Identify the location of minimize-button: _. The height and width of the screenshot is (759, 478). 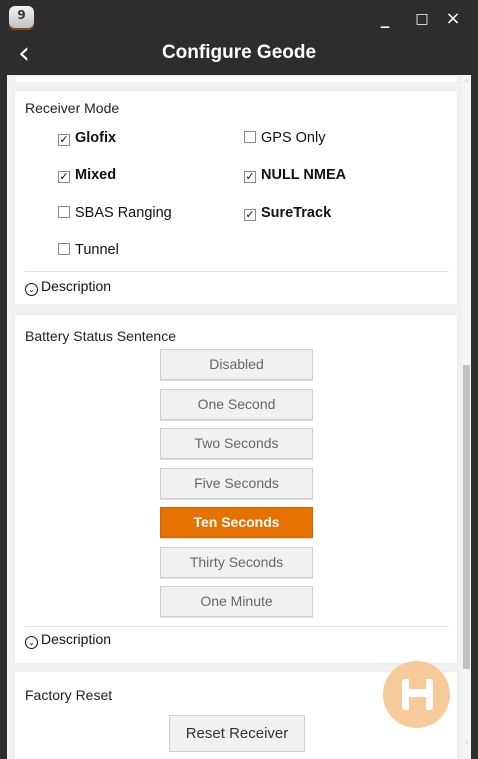
(385, 19).